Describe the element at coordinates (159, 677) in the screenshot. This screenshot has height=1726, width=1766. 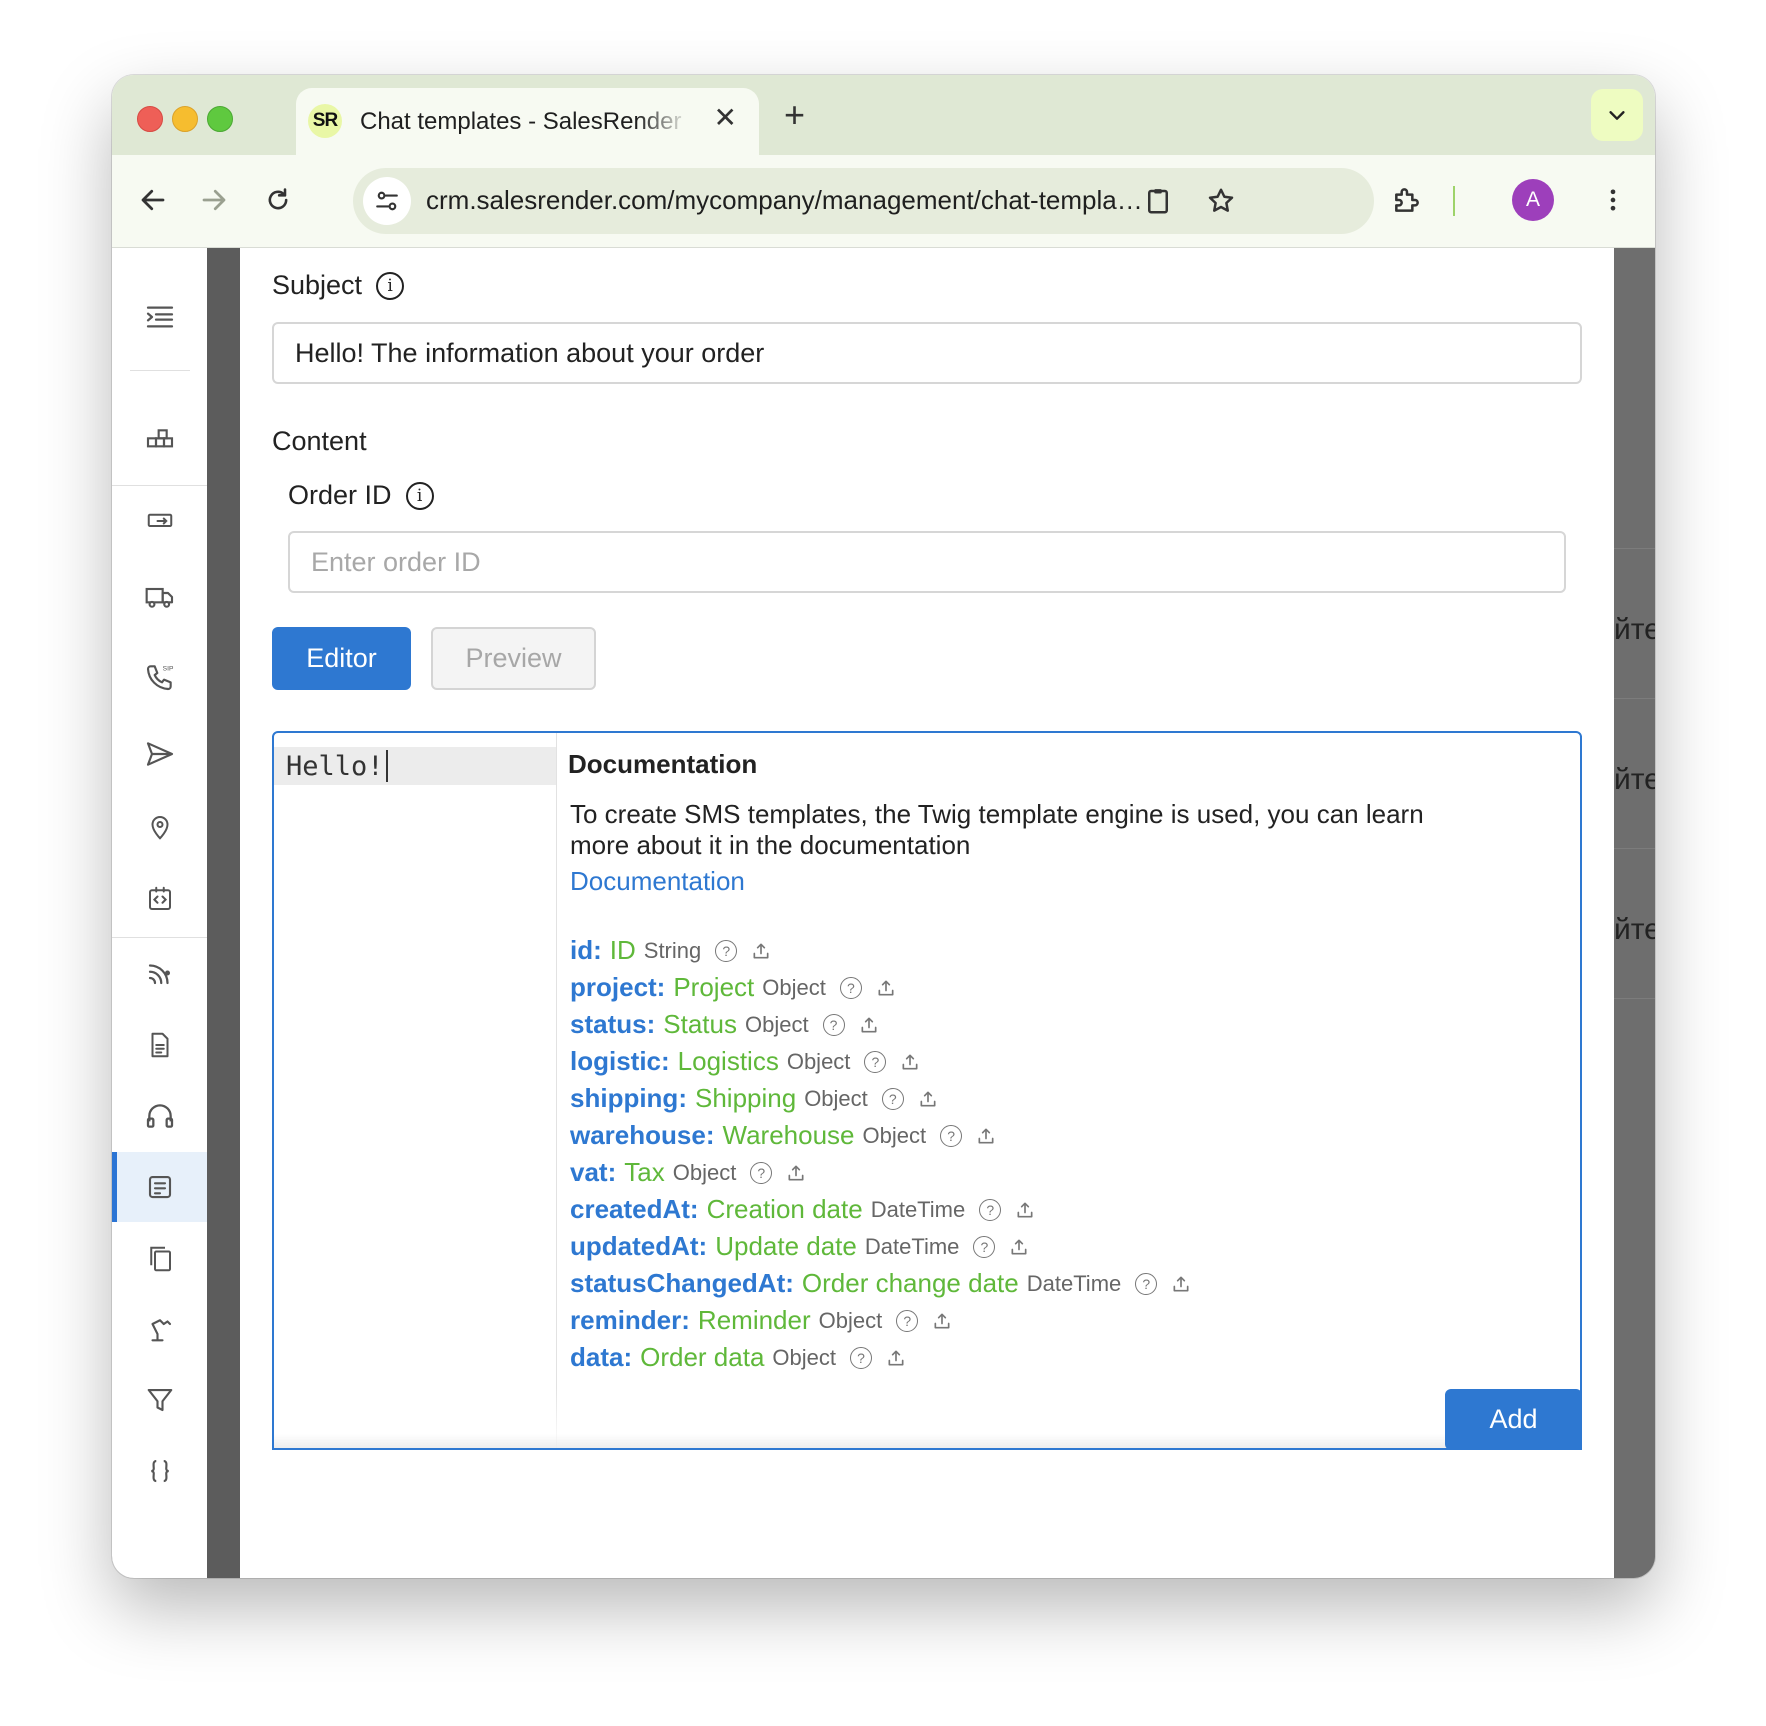
I see `sidebar-item-sip: SIP` at that location.